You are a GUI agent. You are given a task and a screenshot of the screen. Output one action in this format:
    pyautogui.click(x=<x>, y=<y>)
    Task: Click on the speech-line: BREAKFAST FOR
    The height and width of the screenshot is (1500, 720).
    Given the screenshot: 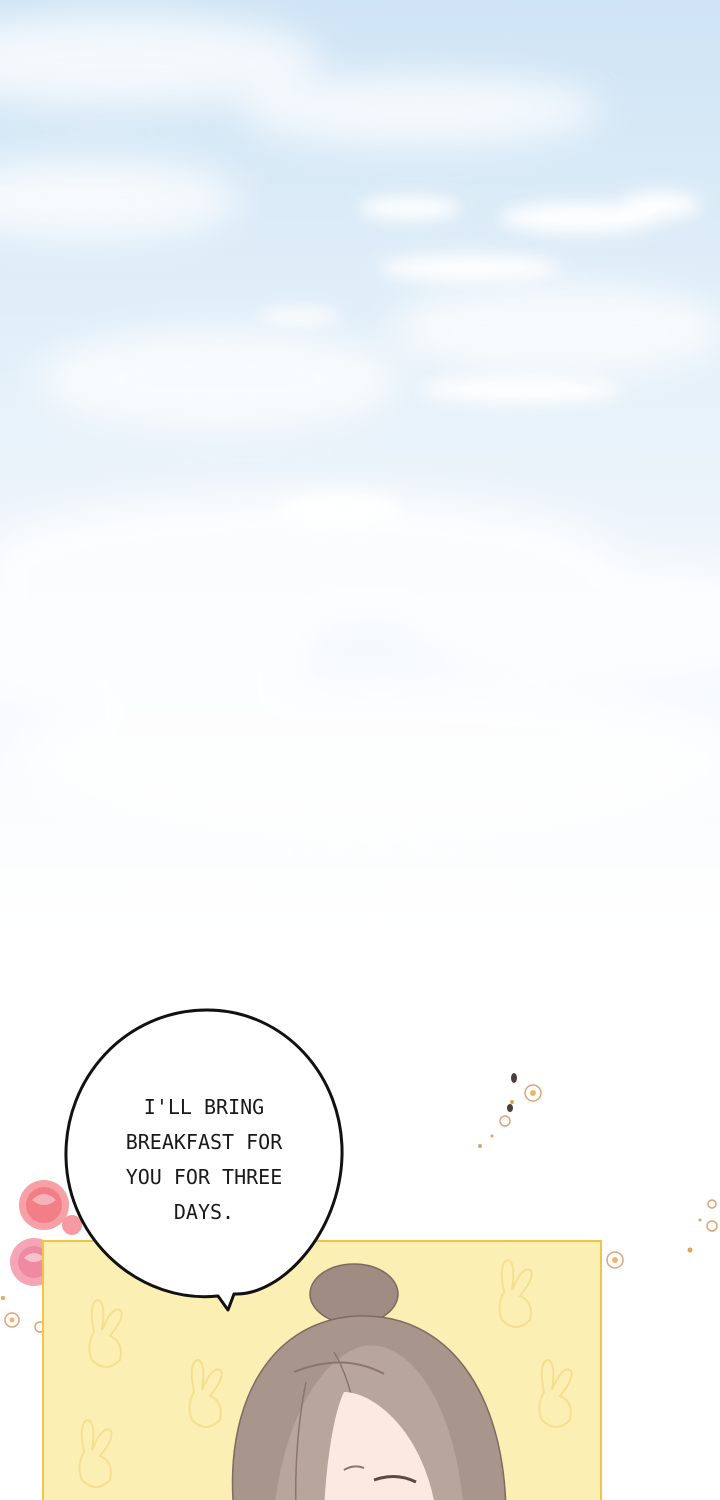 What is the action you would take?
    pyautogui.click(x=204, y=1142)
    